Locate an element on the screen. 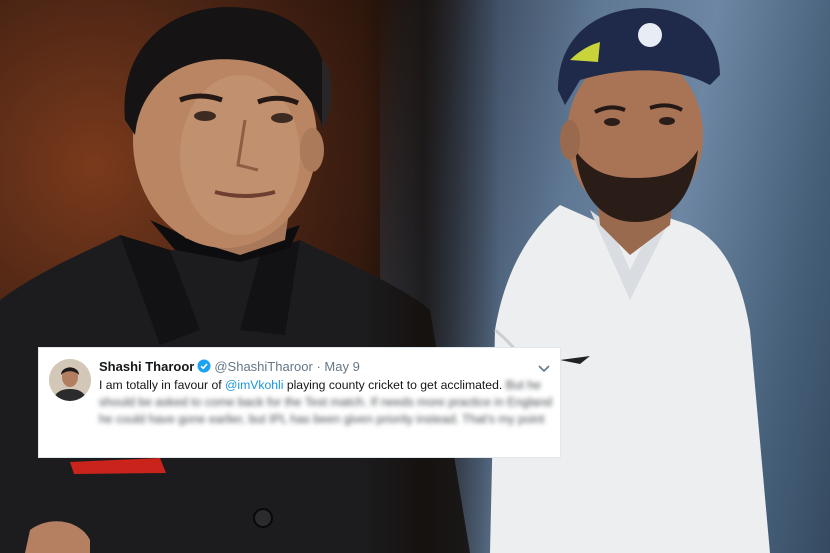 The width and height of the screenshot is (830, 553). chevron-down-icon is located at coordinates (544, 369).